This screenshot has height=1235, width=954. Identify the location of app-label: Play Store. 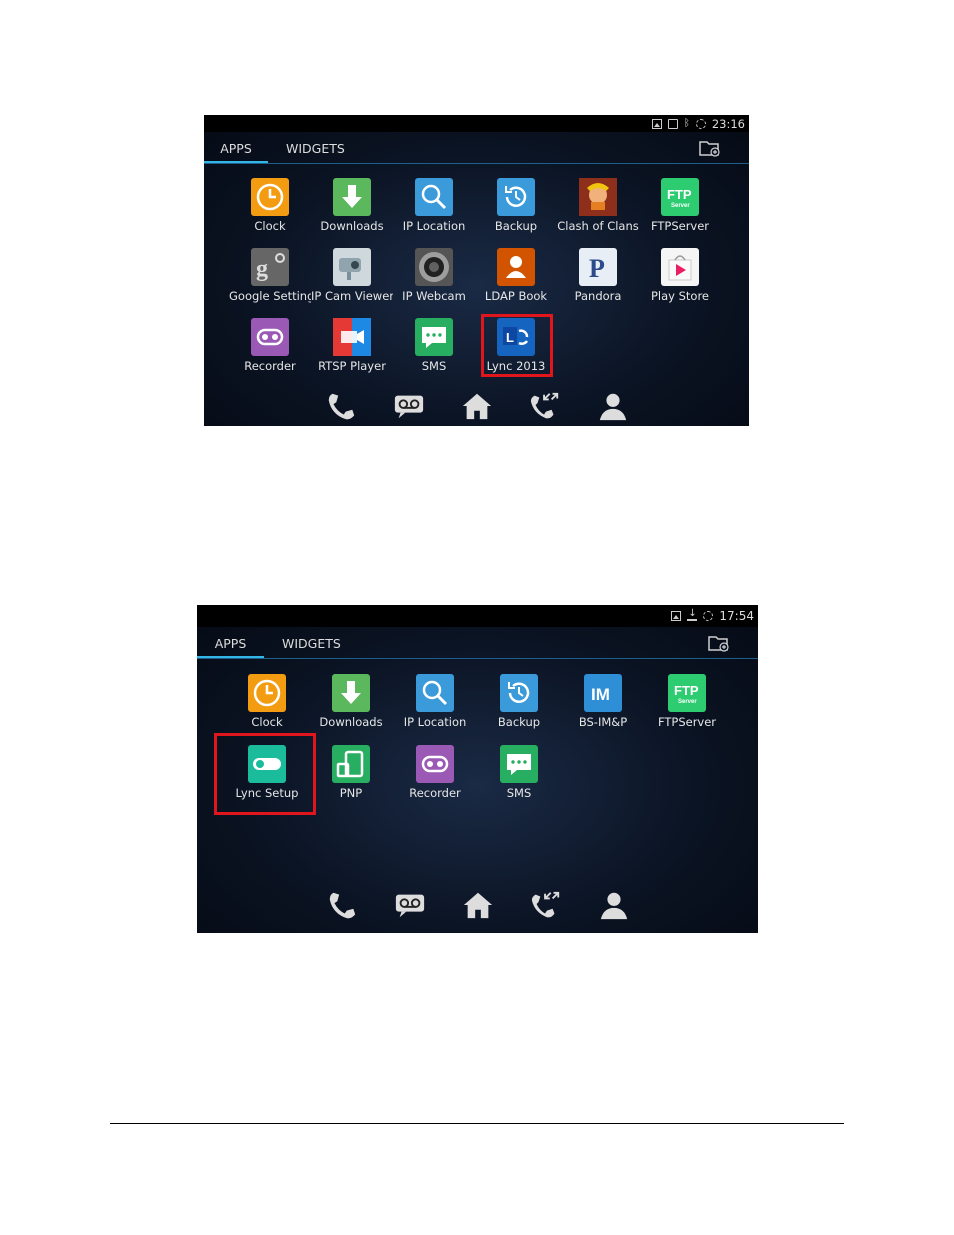
(680, 296).